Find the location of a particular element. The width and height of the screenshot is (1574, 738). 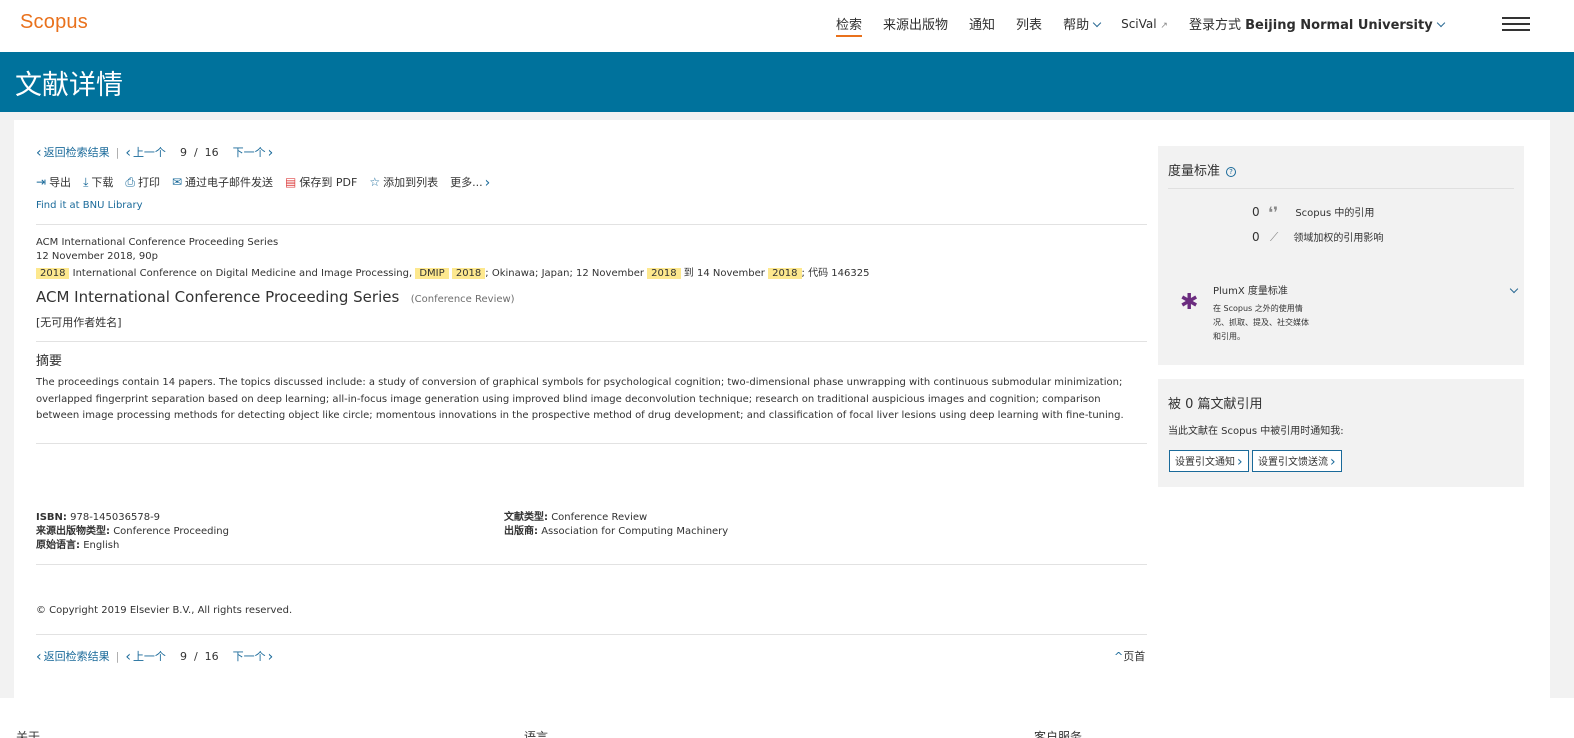

doc-type-row: 文献类型: Conference Review is located at coordinates (616, 518).